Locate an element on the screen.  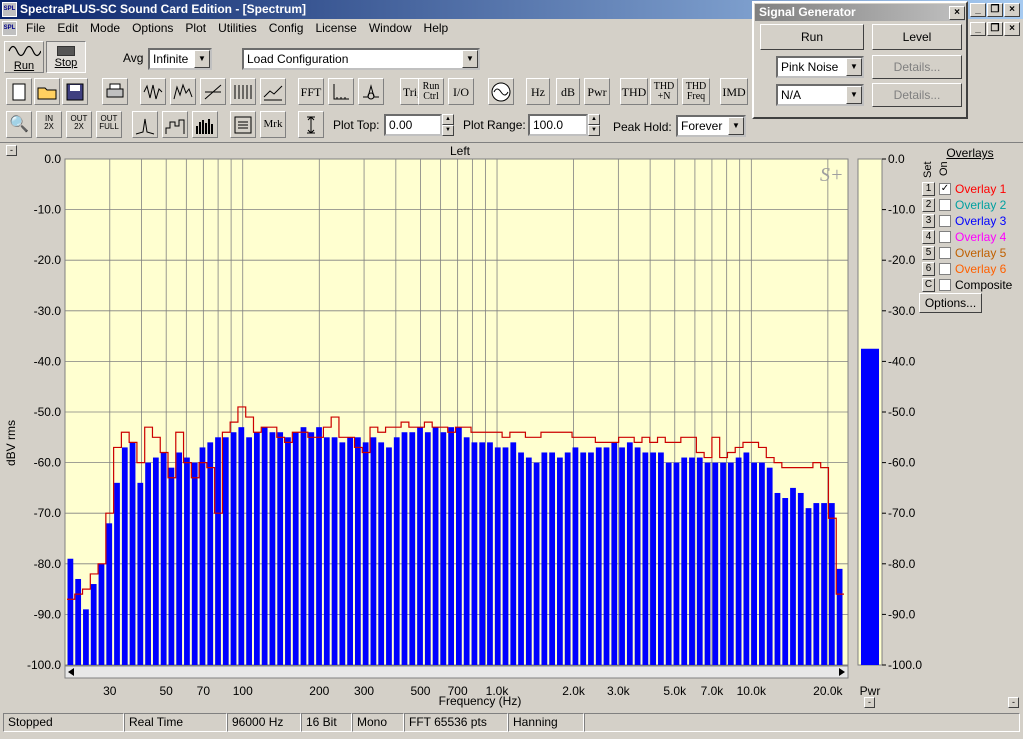
list-icon is located at coordinates (243, 124).